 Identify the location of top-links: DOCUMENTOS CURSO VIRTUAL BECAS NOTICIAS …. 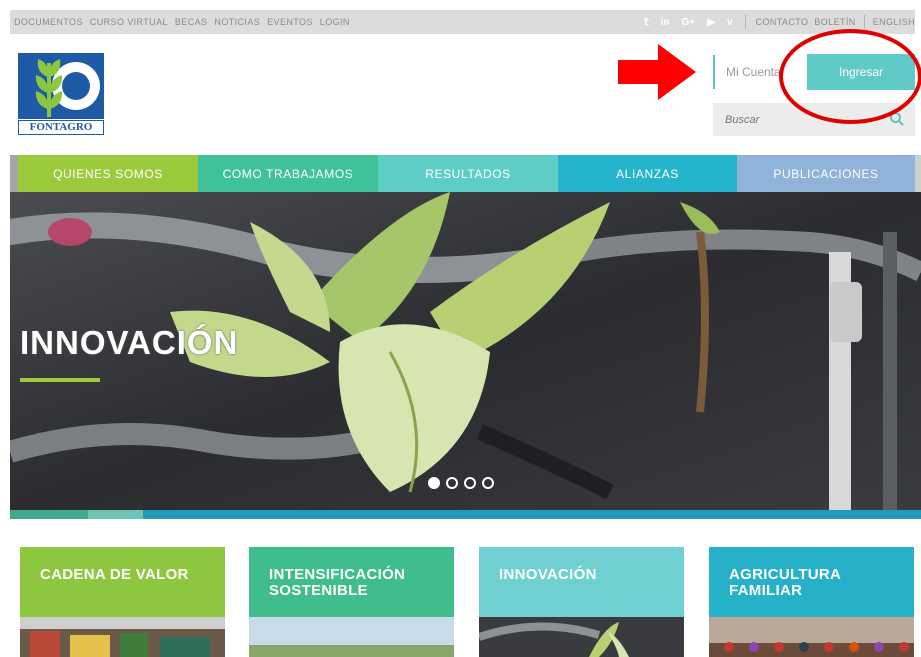
(182, 22).